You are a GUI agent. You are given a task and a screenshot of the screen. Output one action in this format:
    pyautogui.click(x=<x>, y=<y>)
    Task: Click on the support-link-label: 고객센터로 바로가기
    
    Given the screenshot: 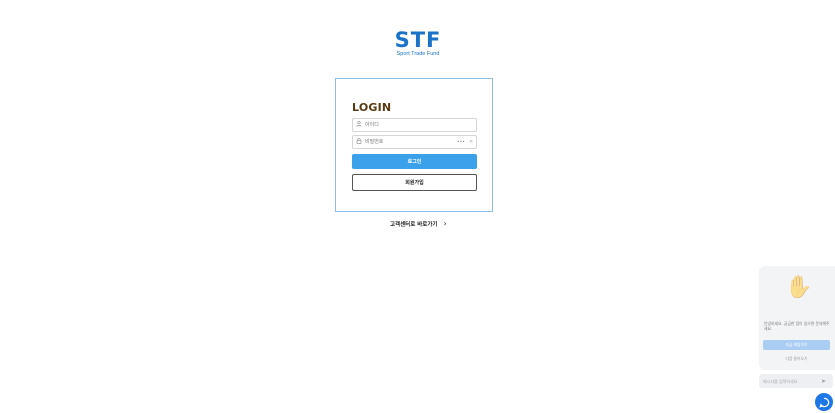 What is the action you would take?
    pyautogui.click(x=414, y=224)
    